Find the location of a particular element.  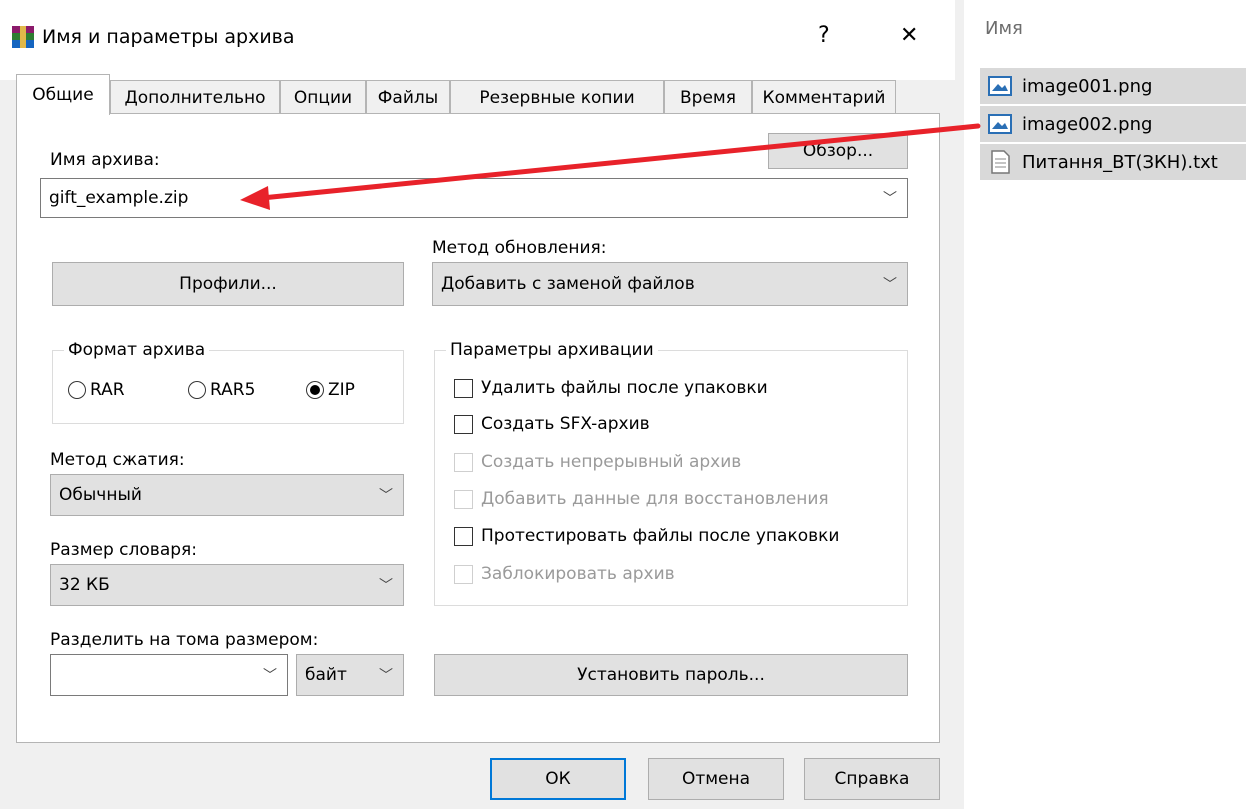

radio-rar5: RAR5 is located at coordinates (221, 390).